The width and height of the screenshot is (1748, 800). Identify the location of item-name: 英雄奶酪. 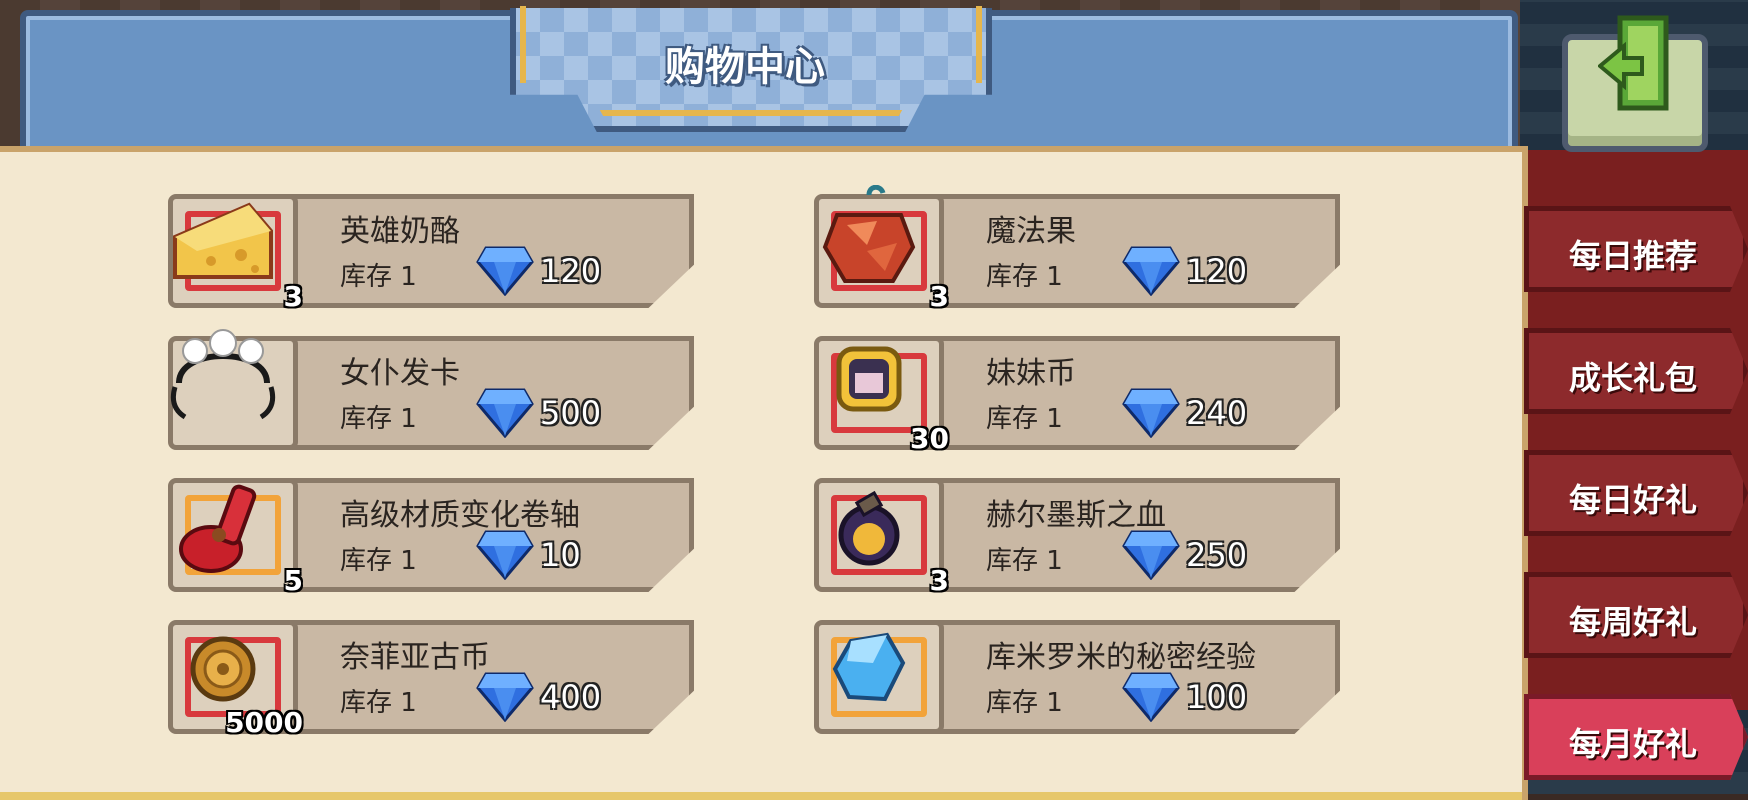
(400, 231).